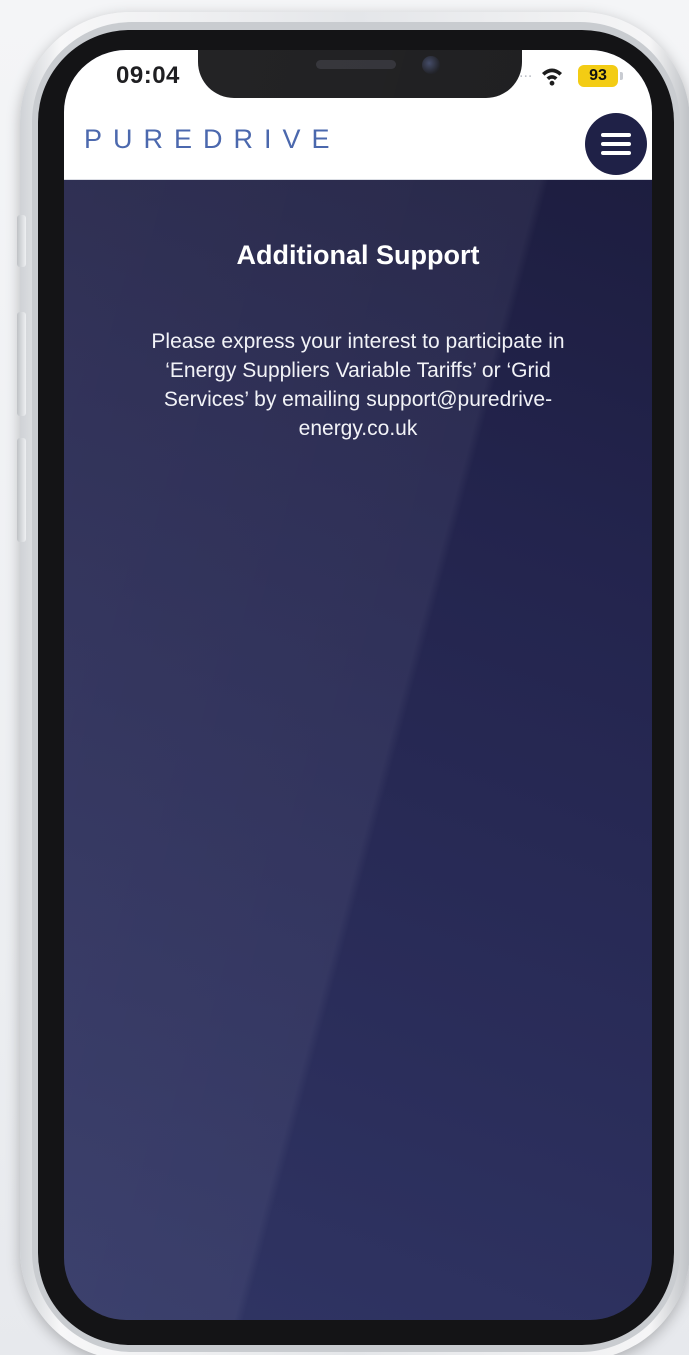 Image resolution: width=689 pixels, height=1355 pixels. I want to click on volume-up-button, so click(21, 364).